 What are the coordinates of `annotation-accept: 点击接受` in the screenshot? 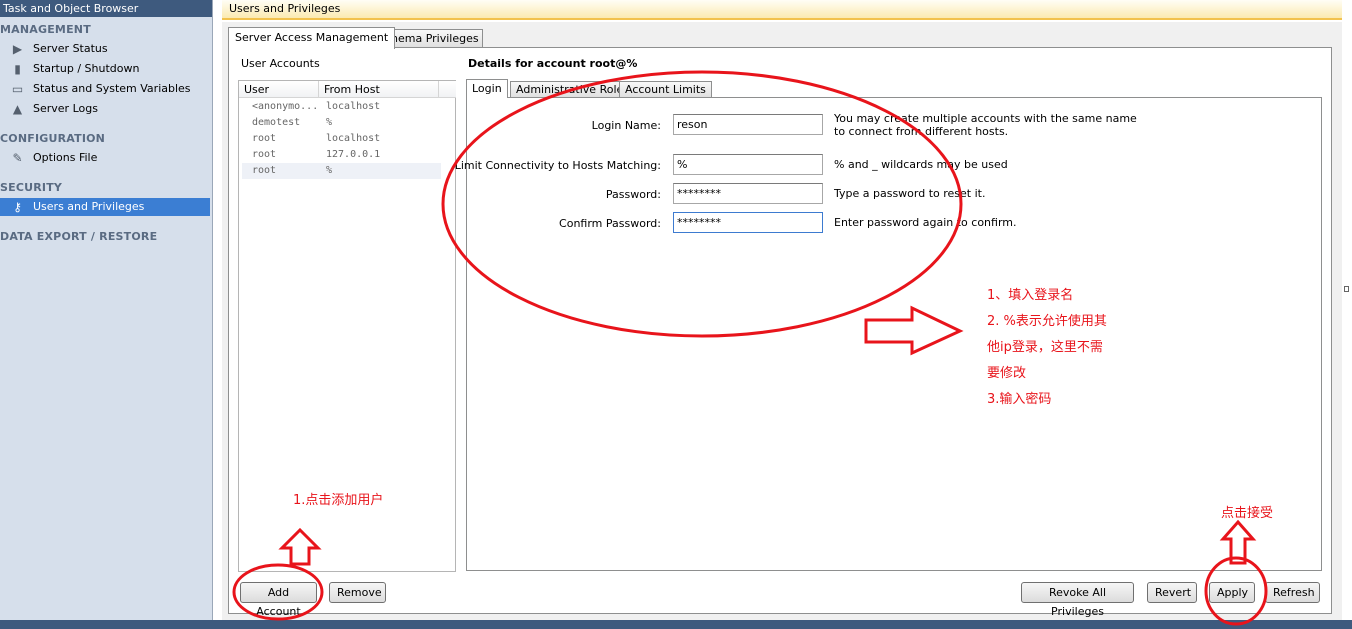 It's located at (1247, 513).